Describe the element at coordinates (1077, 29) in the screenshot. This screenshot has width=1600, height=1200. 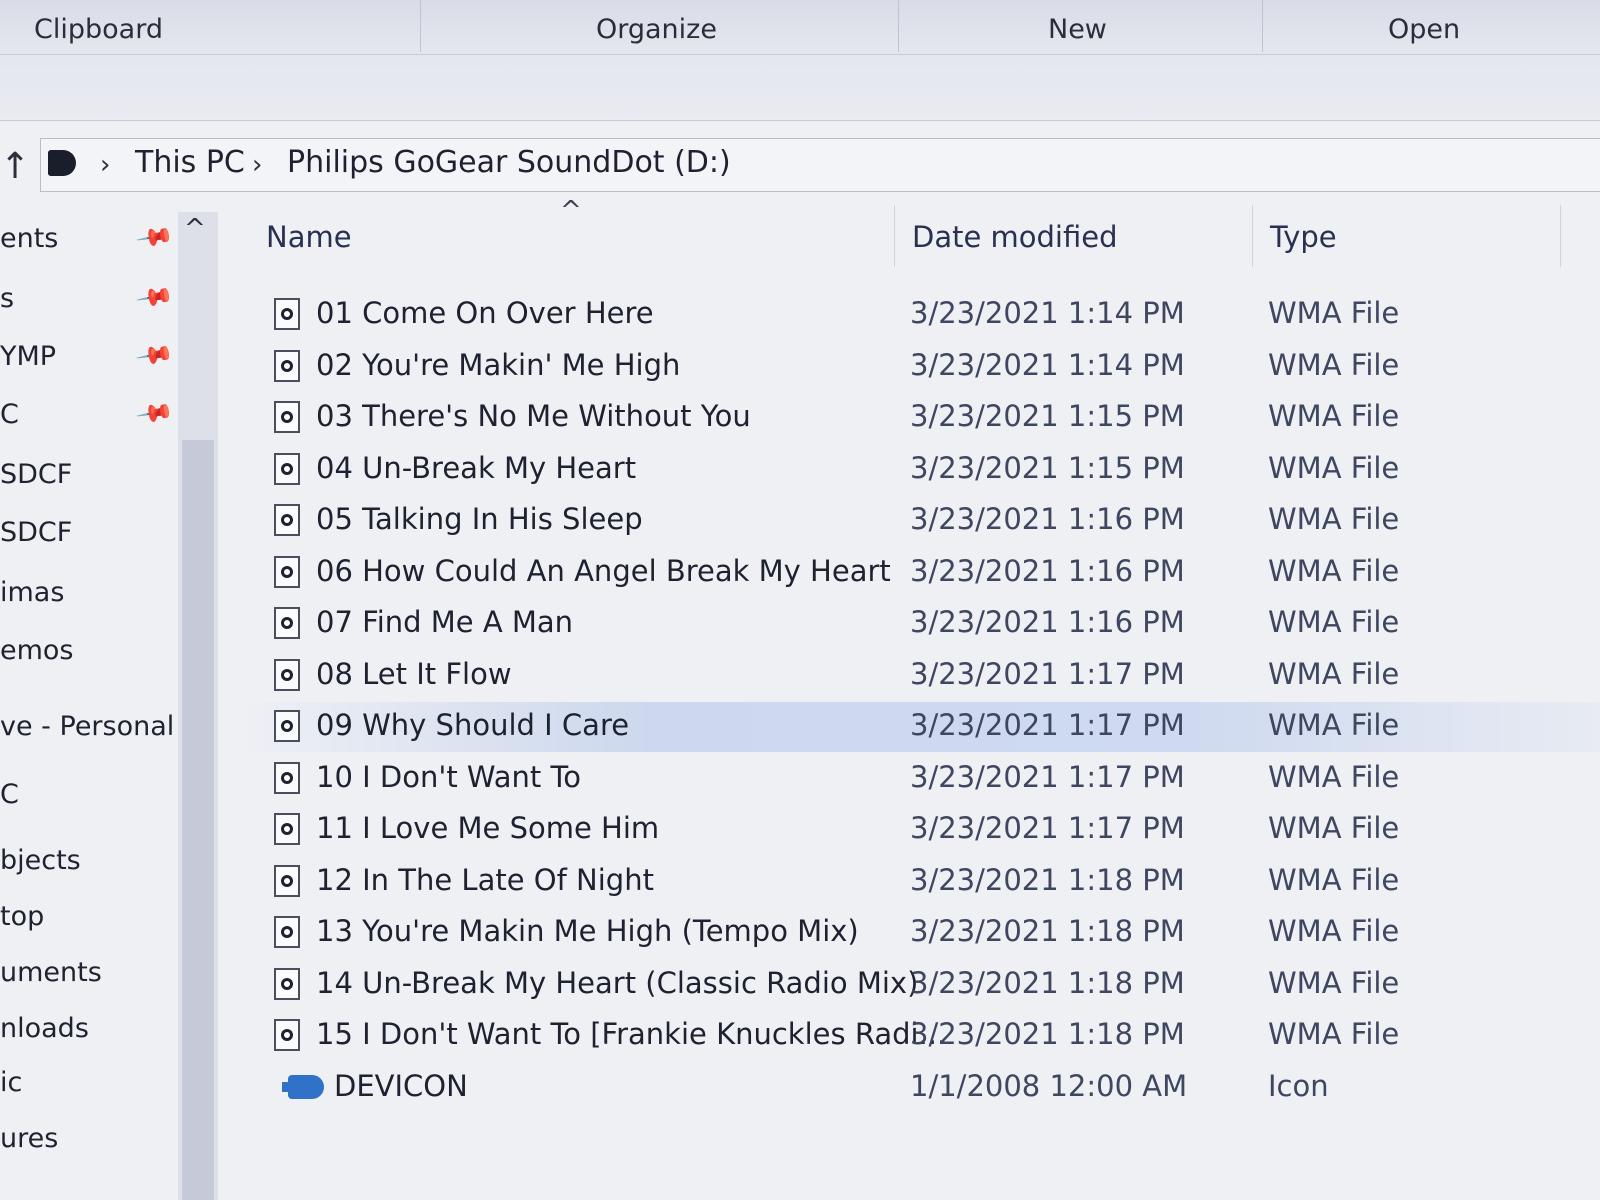
I see `ribbon-group-new: New` at that location.